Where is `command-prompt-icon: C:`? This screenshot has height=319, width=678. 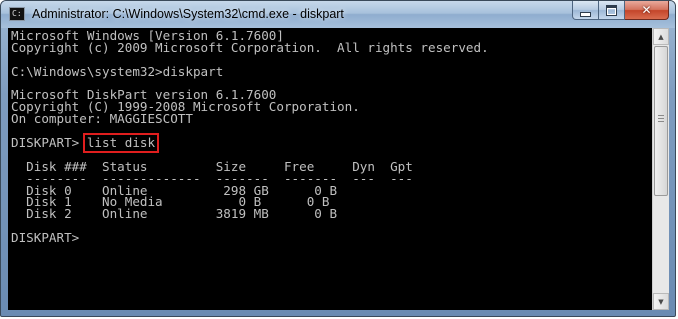
command-prompt-icon: C: is located at coordinates (17, 14).